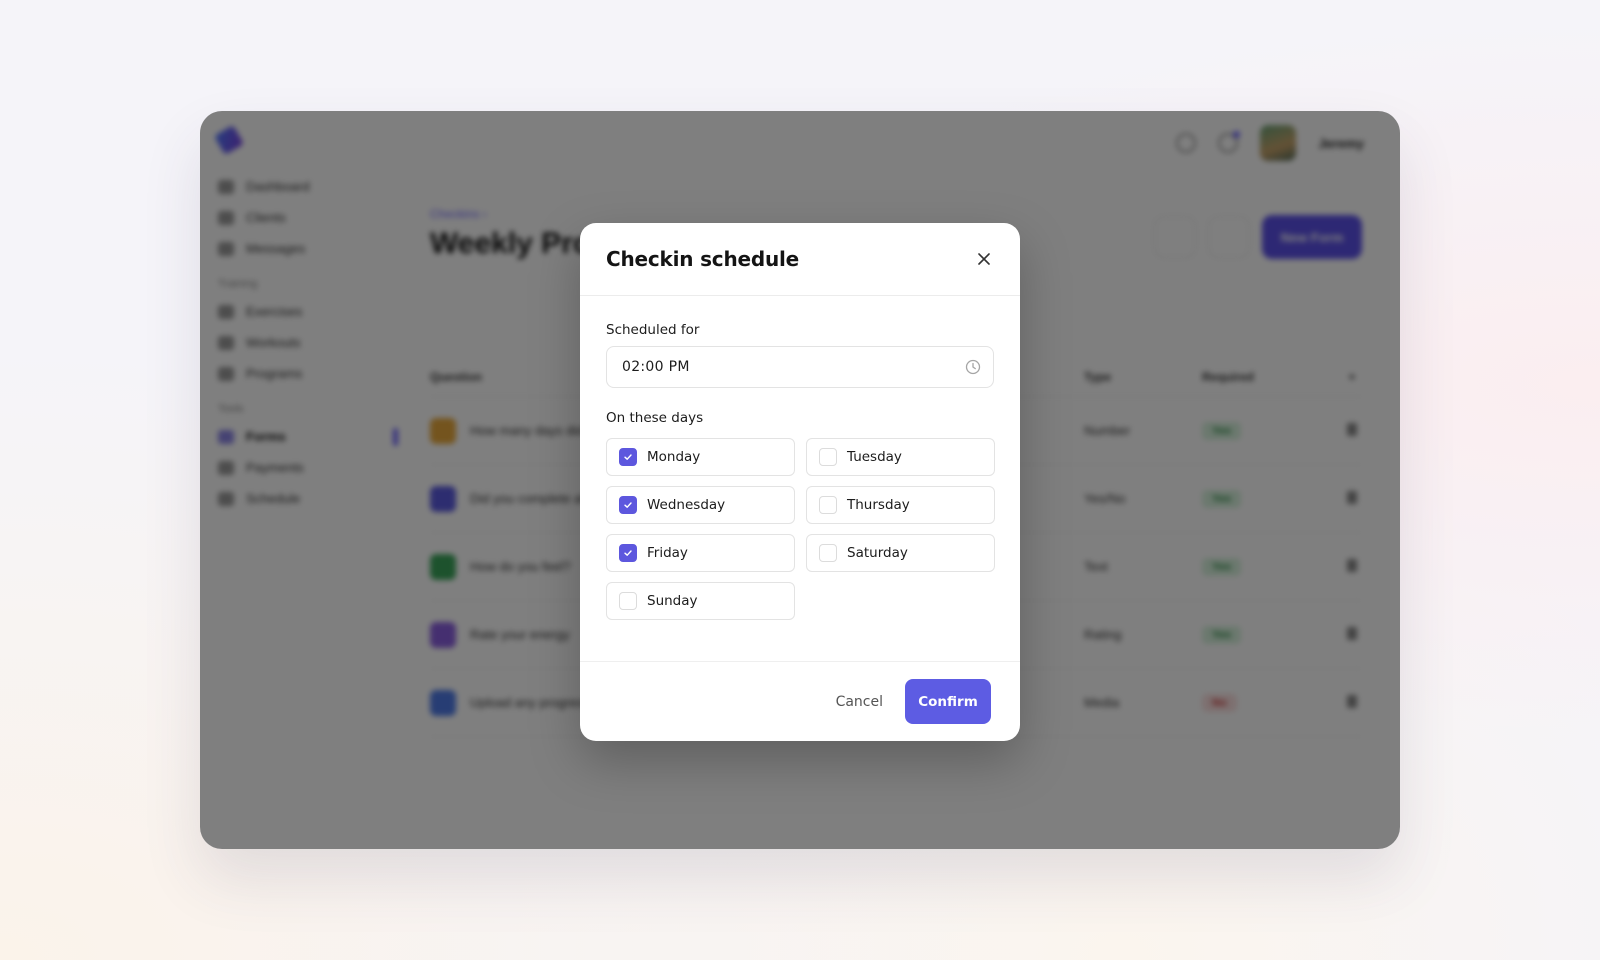  I want to click on day-label: Monday, so click(674, 457).